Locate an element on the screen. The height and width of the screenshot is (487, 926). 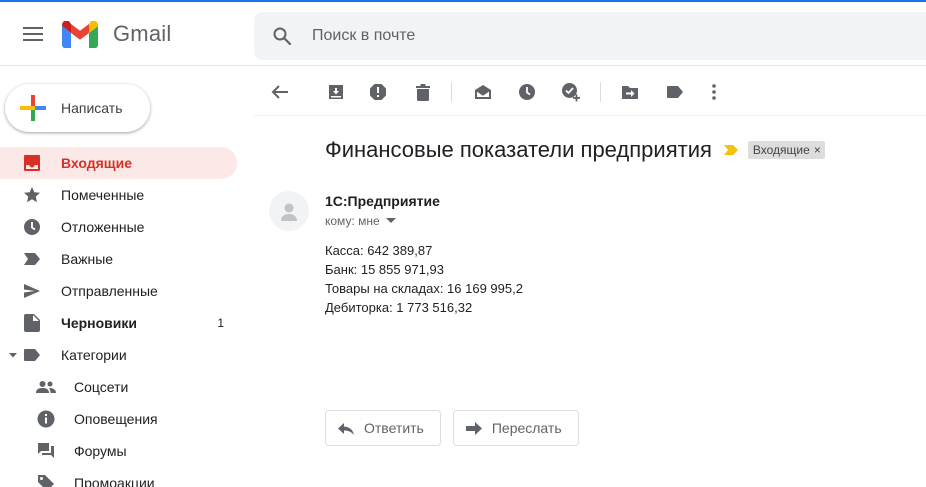
labels-icon is located at coordinates (675, 92).